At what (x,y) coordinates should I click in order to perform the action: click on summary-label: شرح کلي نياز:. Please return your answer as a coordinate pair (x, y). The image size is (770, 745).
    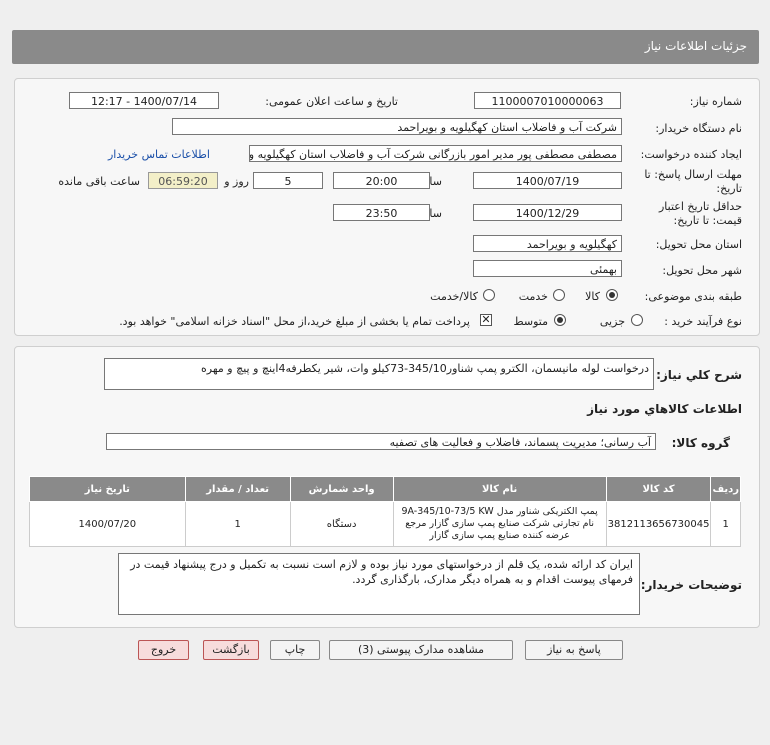
    Looking at the image, I should click on (699, 375).